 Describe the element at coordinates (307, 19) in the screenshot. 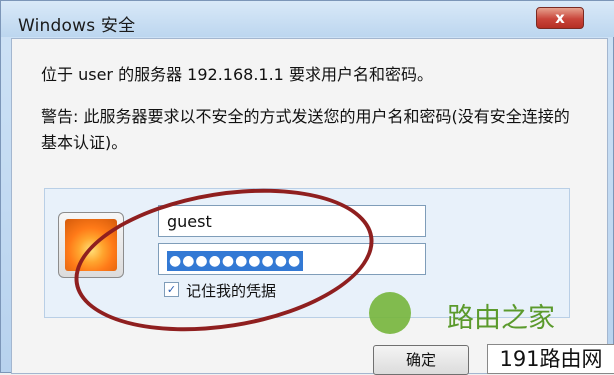

I see `title-bar: Windows 安全 x` at that location.